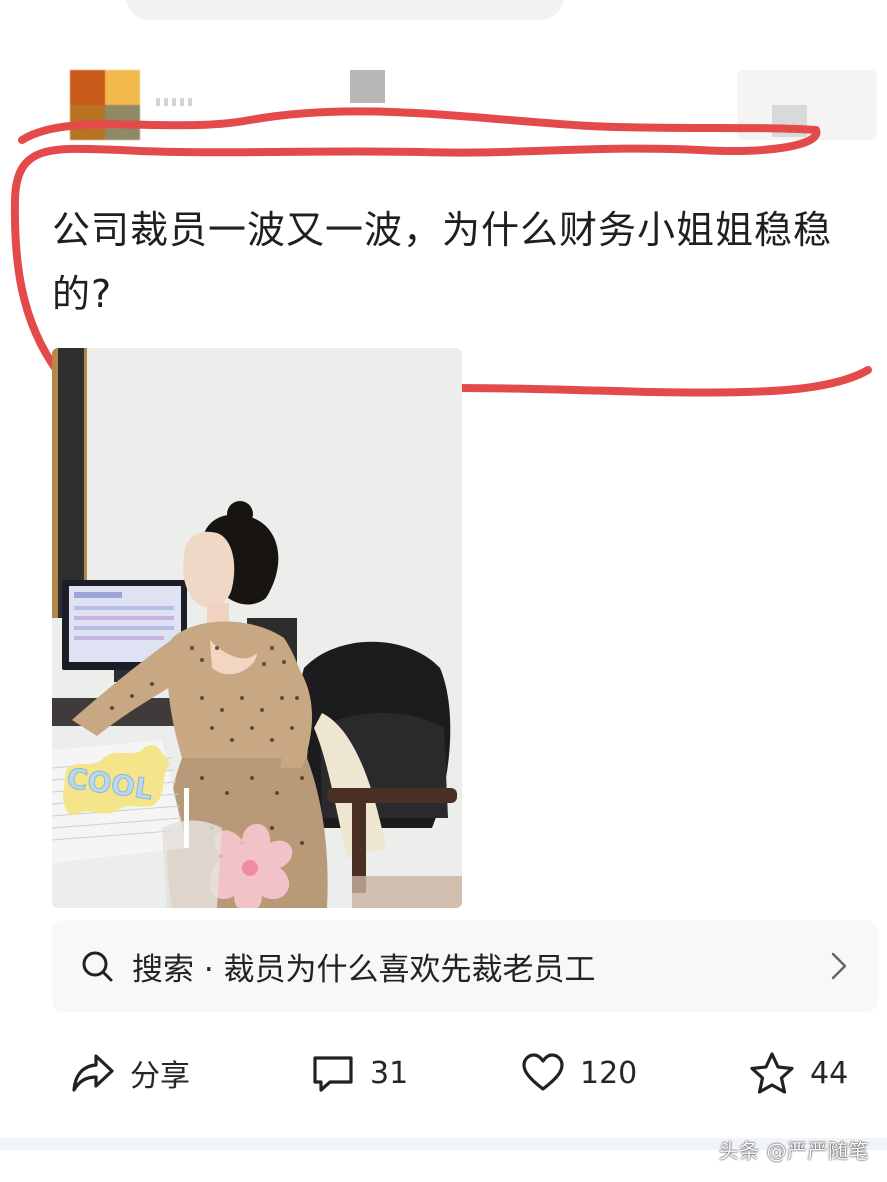 Image resolution: width=887 pixels, height=1182 pixels. I want to click on share-icon, so click(93, 1073).